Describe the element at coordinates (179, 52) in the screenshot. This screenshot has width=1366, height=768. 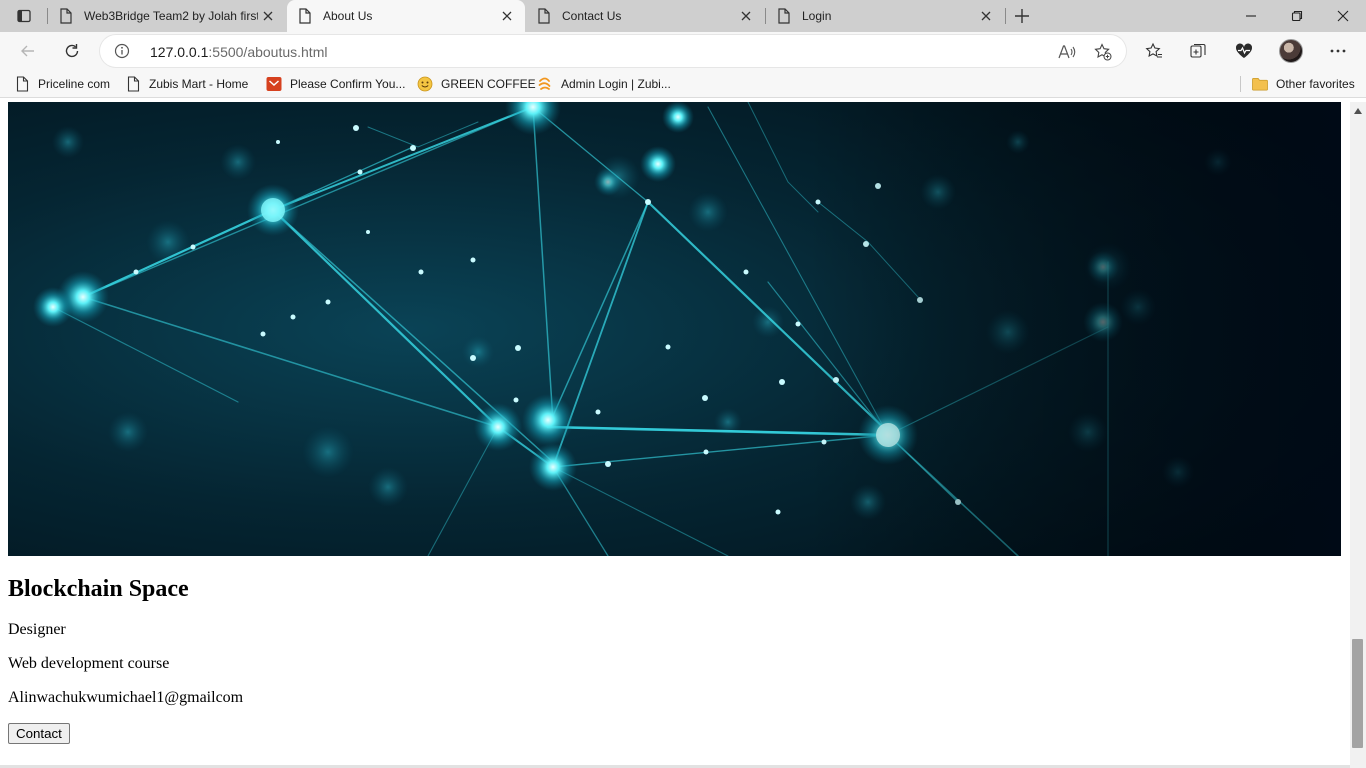
I see `url-host: 127.0.0.1` at that location.